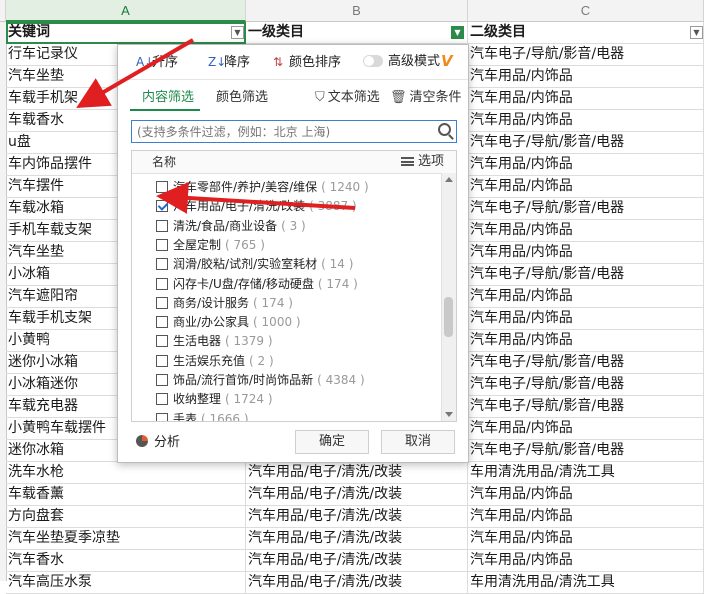 This screenshot has width=704, height=594. What do you see at coordinates (260, 380) in the screenshot?
I see `filter-list-item: 饰品/流行首饰/时尚饰品新( 4384 )` at bounding box center [260, 380].